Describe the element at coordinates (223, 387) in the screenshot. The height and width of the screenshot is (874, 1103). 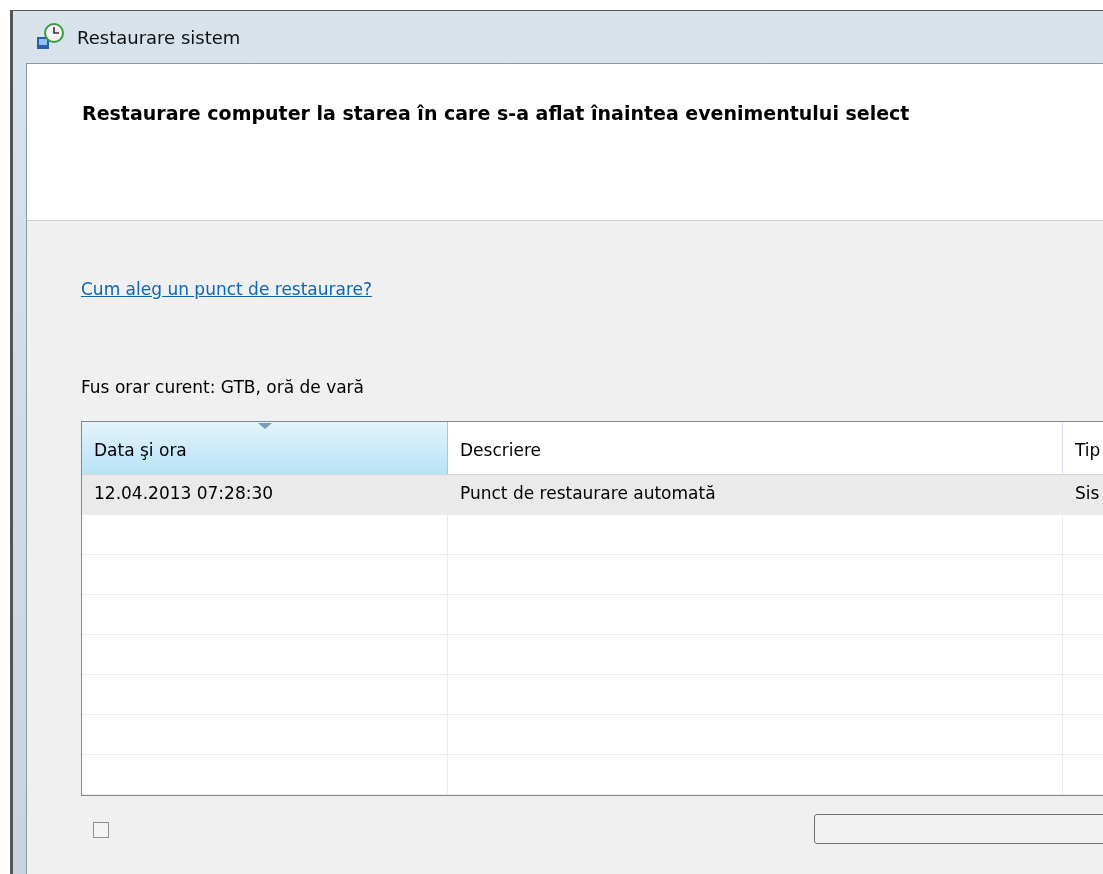
I see `timezone-label: Fus orar curent: GTB, oră de vară` at that location.